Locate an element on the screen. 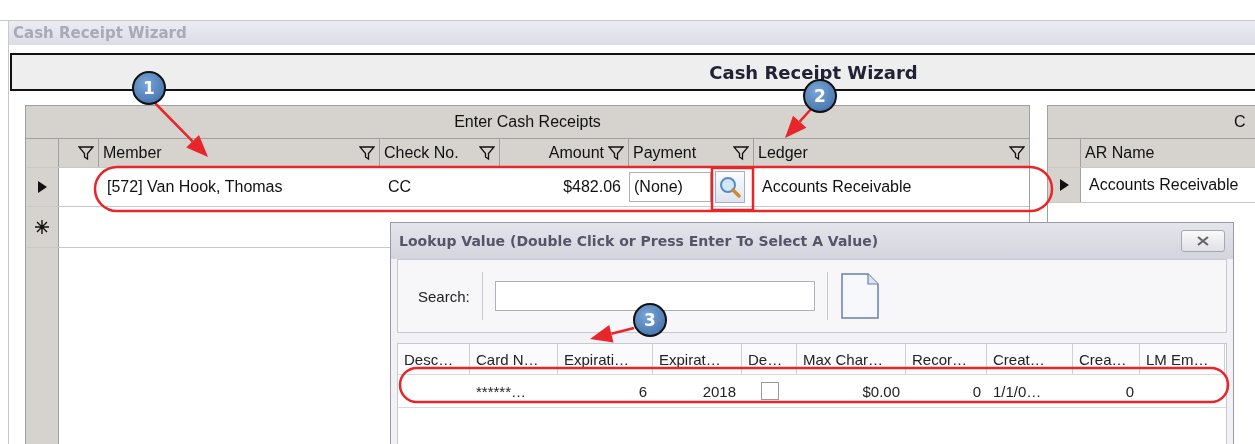  window-title: Cash Receipt Wizard is located at coordinates (100, 33).